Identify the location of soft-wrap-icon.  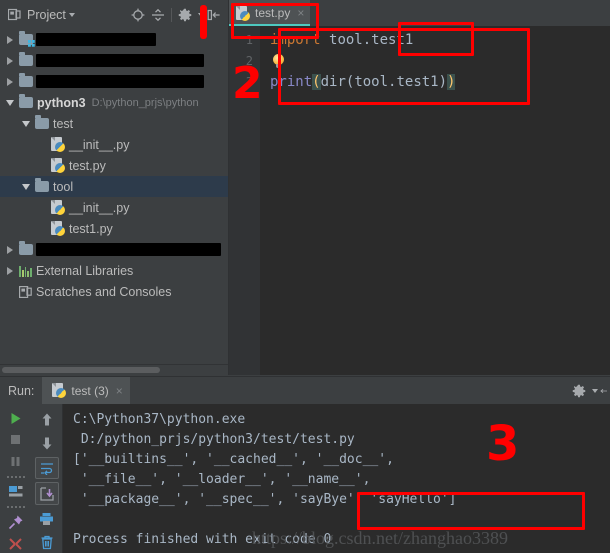
(46, 468).